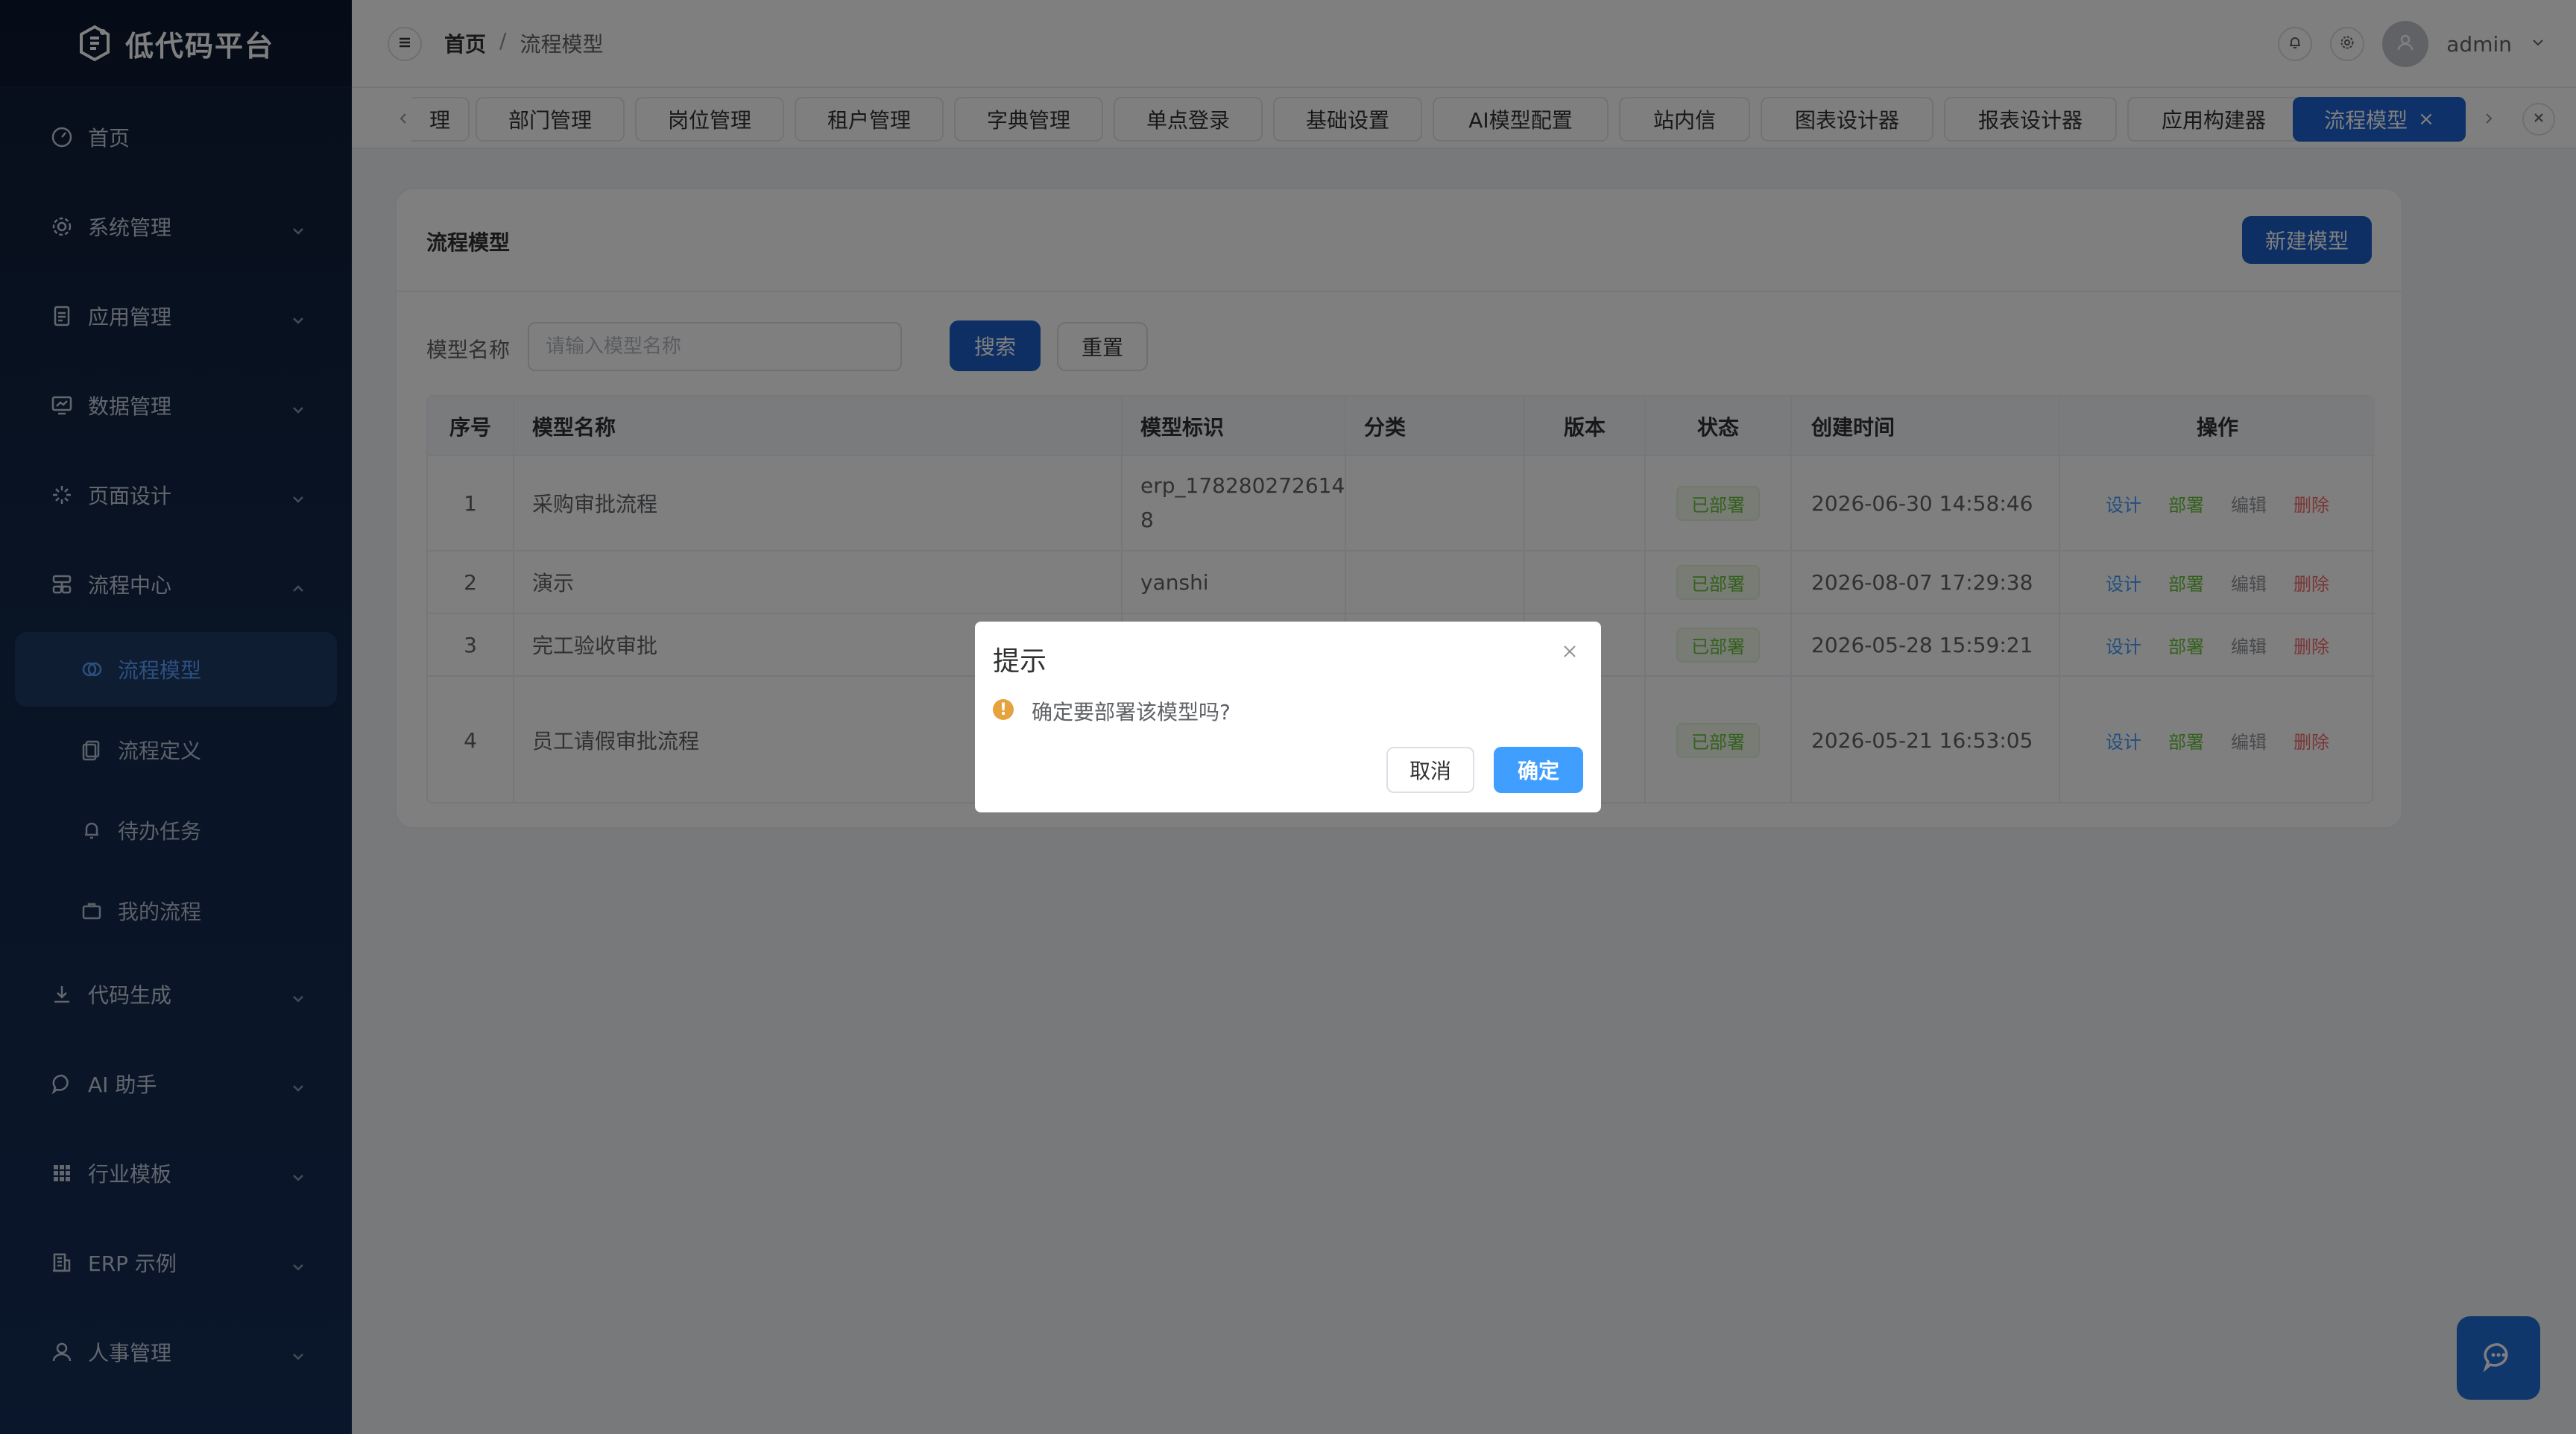  Describe the element at coordinates (1020, 661) in the screenshot. I see `dialog-title: 提示` at that location.